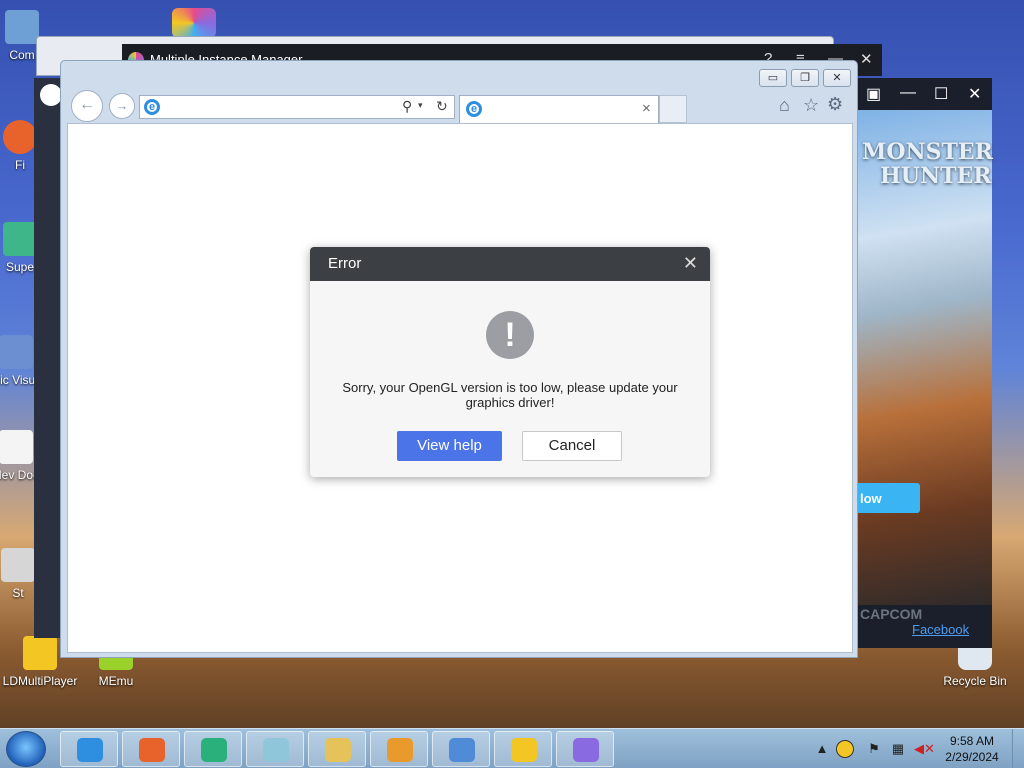 The width and height of the screenshot is (1024, 768). I want to click on ldmultiplayer-icon, so click(40, 653).